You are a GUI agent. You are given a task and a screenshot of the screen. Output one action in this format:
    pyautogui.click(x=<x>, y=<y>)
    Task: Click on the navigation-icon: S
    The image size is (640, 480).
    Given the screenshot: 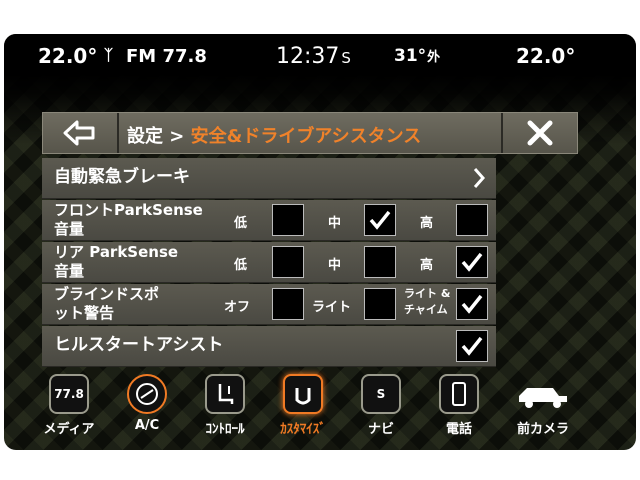 What is the action you would take?
    pyautogui.click(x=381, y=394)
    